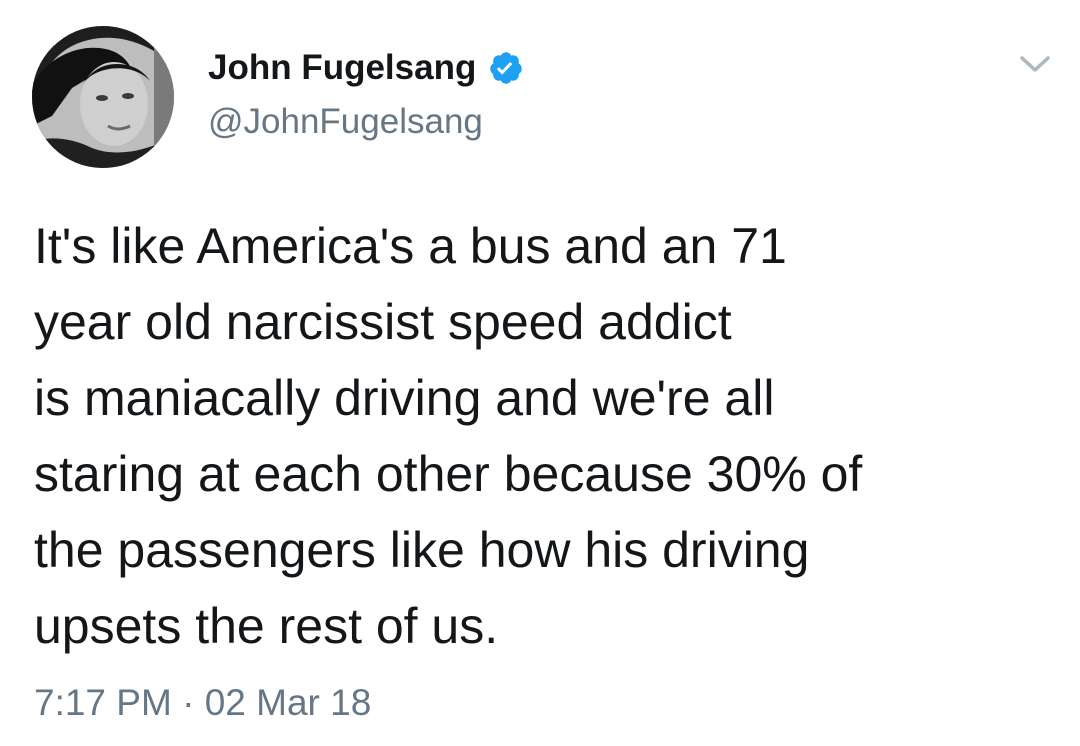  Describe the element at coordinates (506, 68) in the screenshot. I see `verified-badge-icon` at that location.